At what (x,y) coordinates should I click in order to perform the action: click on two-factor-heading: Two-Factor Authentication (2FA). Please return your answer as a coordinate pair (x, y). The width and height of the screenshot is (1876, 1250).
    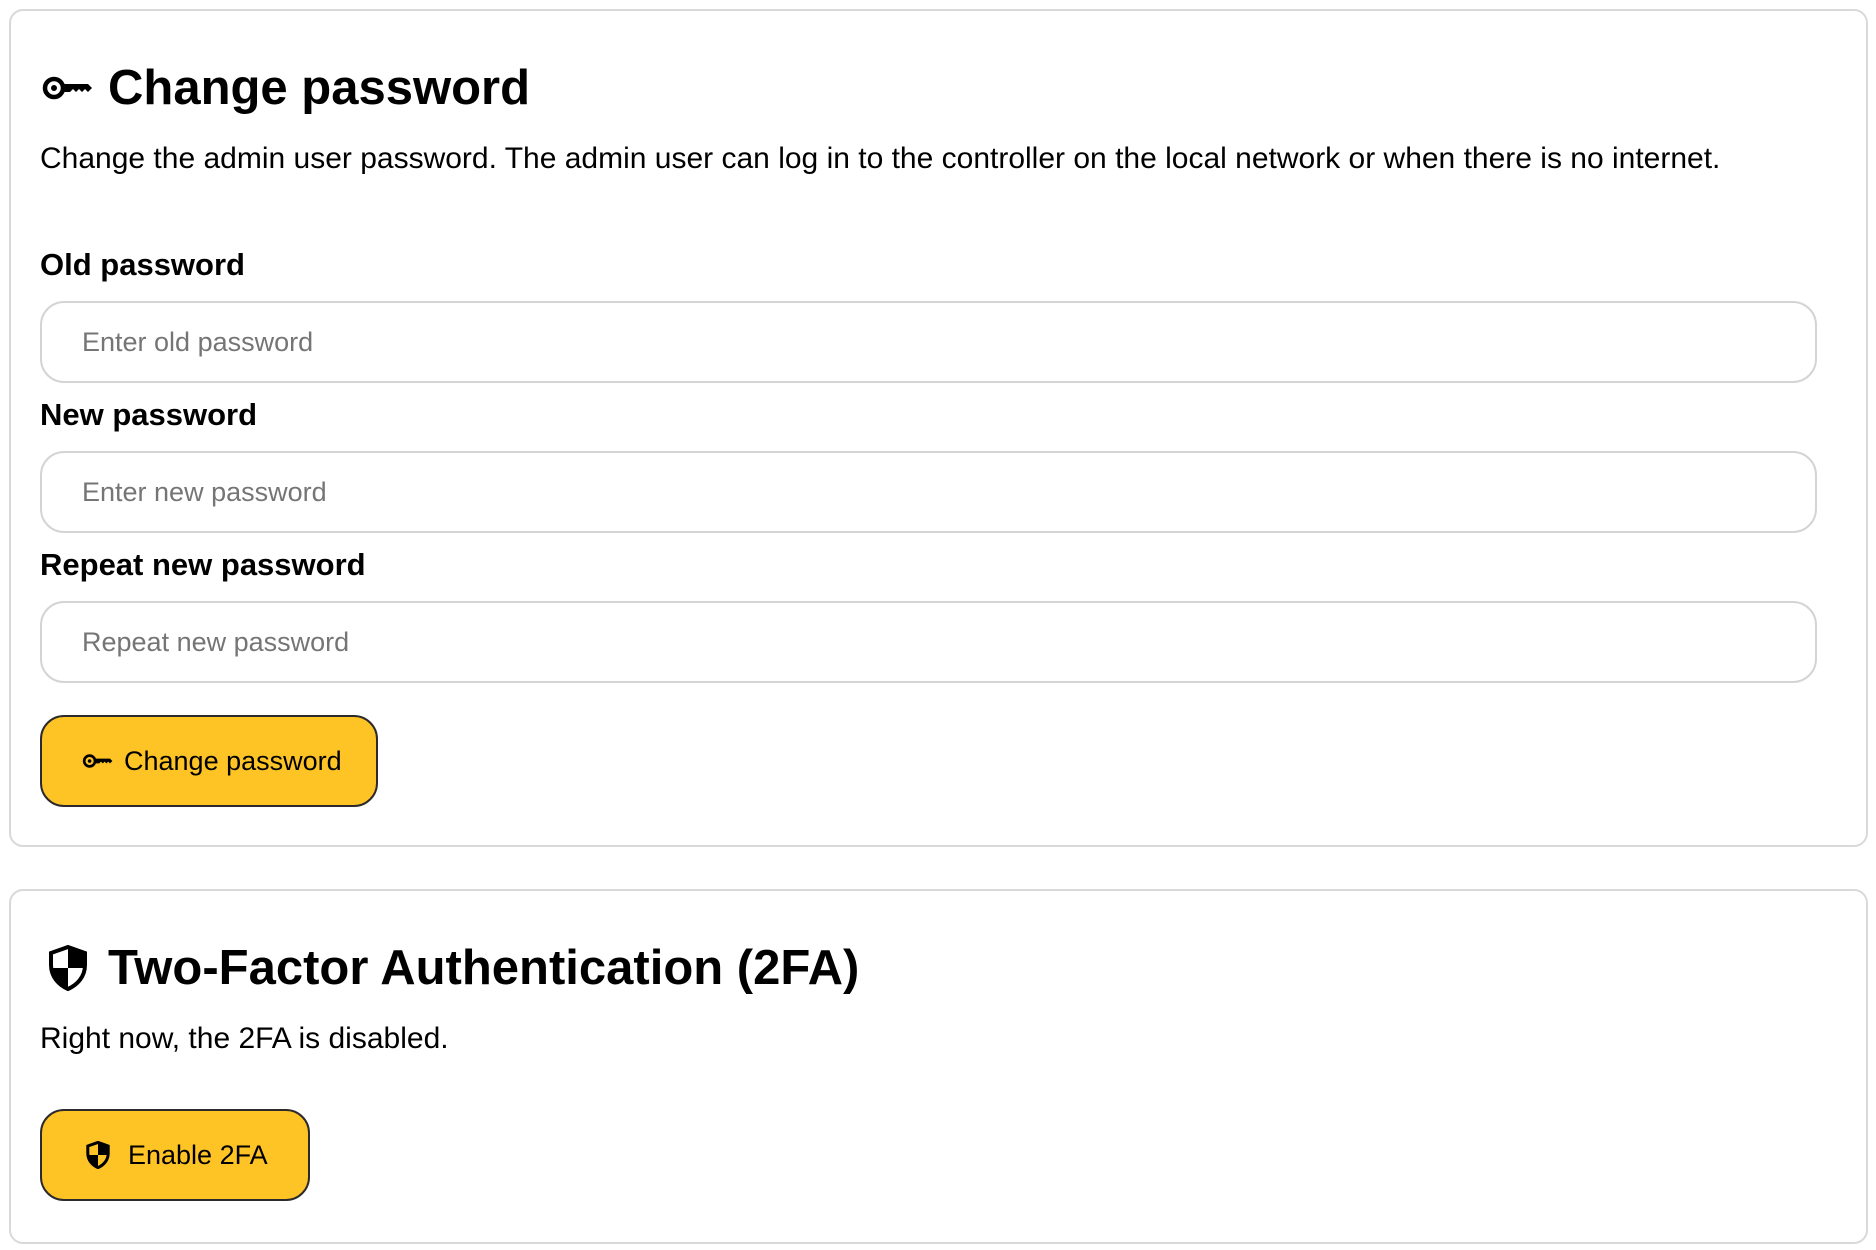
    Looking at the image, I should click on (449, 968).